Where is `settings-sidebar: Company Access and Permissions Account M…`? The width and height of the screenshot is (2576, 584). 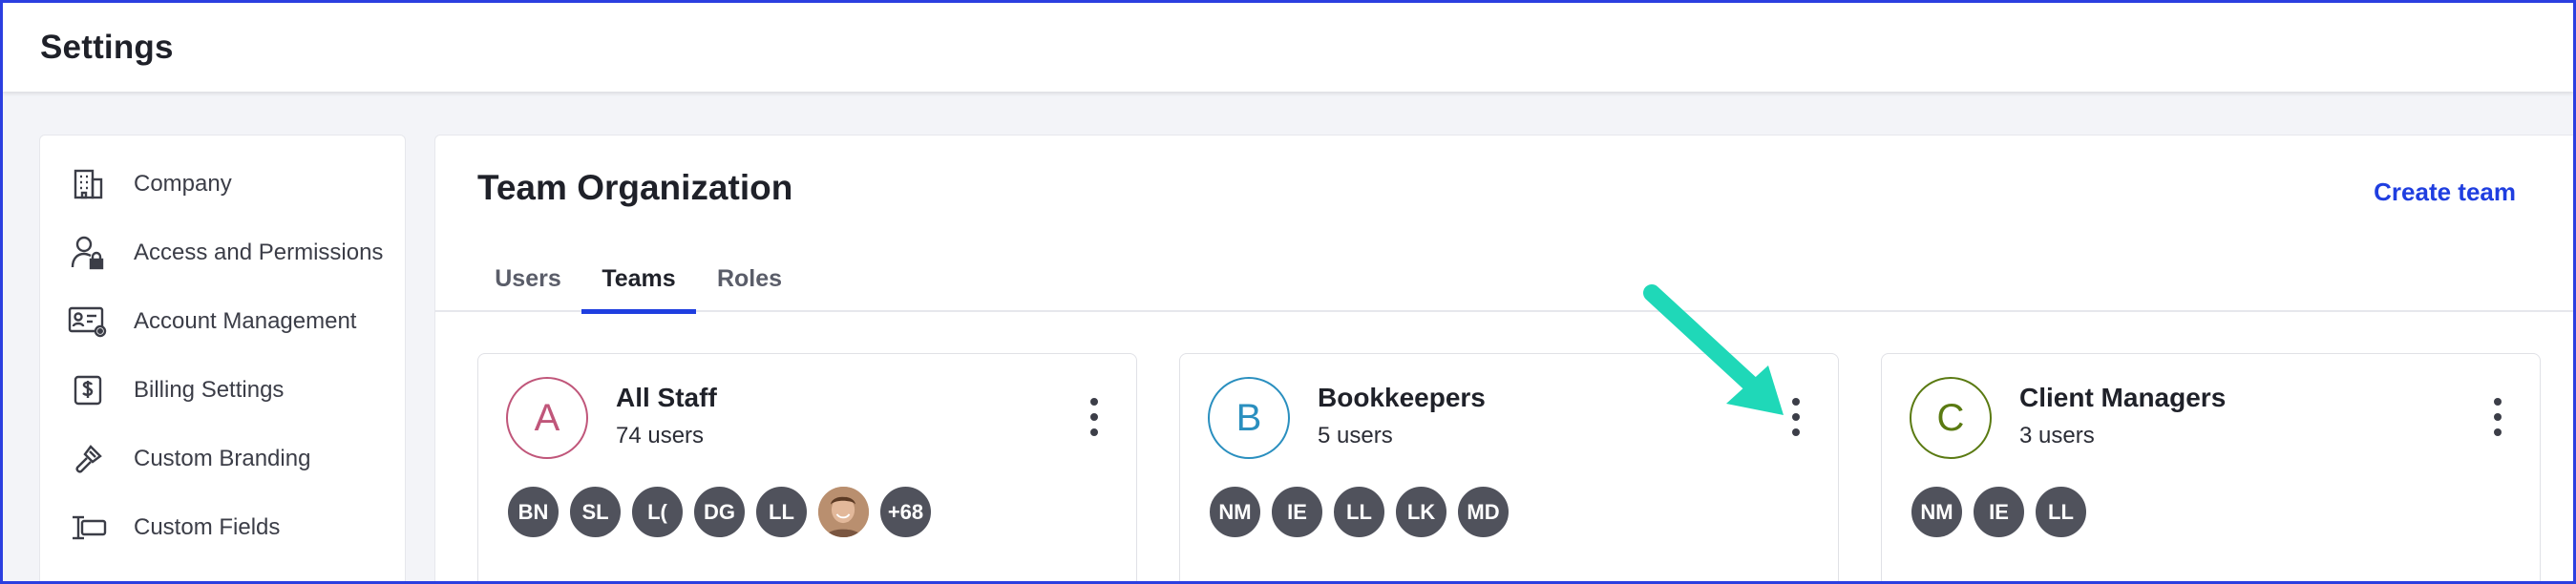 settings-sidebar: Company Access and Permissions Account M… is located at coordinates (222, 359).